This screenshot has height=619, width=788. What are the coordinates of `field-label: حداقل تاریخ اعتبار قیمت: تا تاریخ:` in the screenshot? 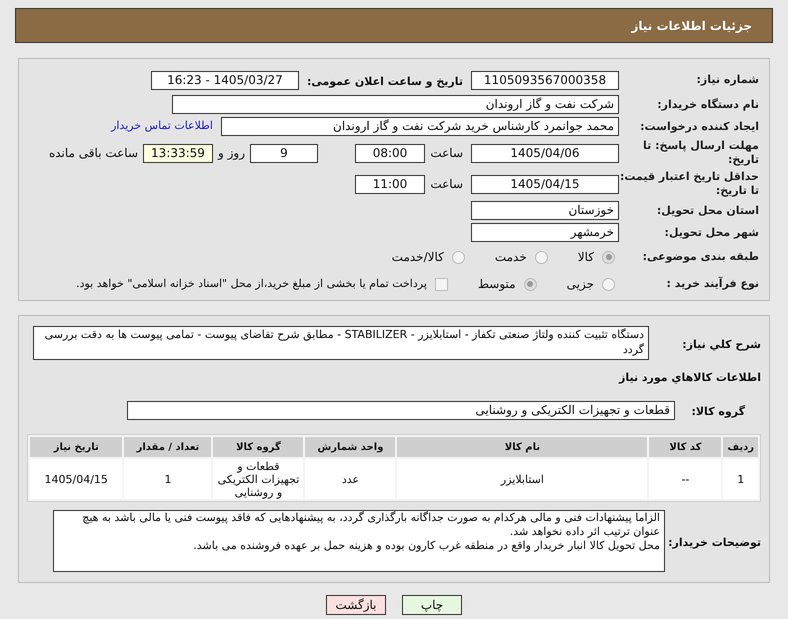 It's located at (689, 183).